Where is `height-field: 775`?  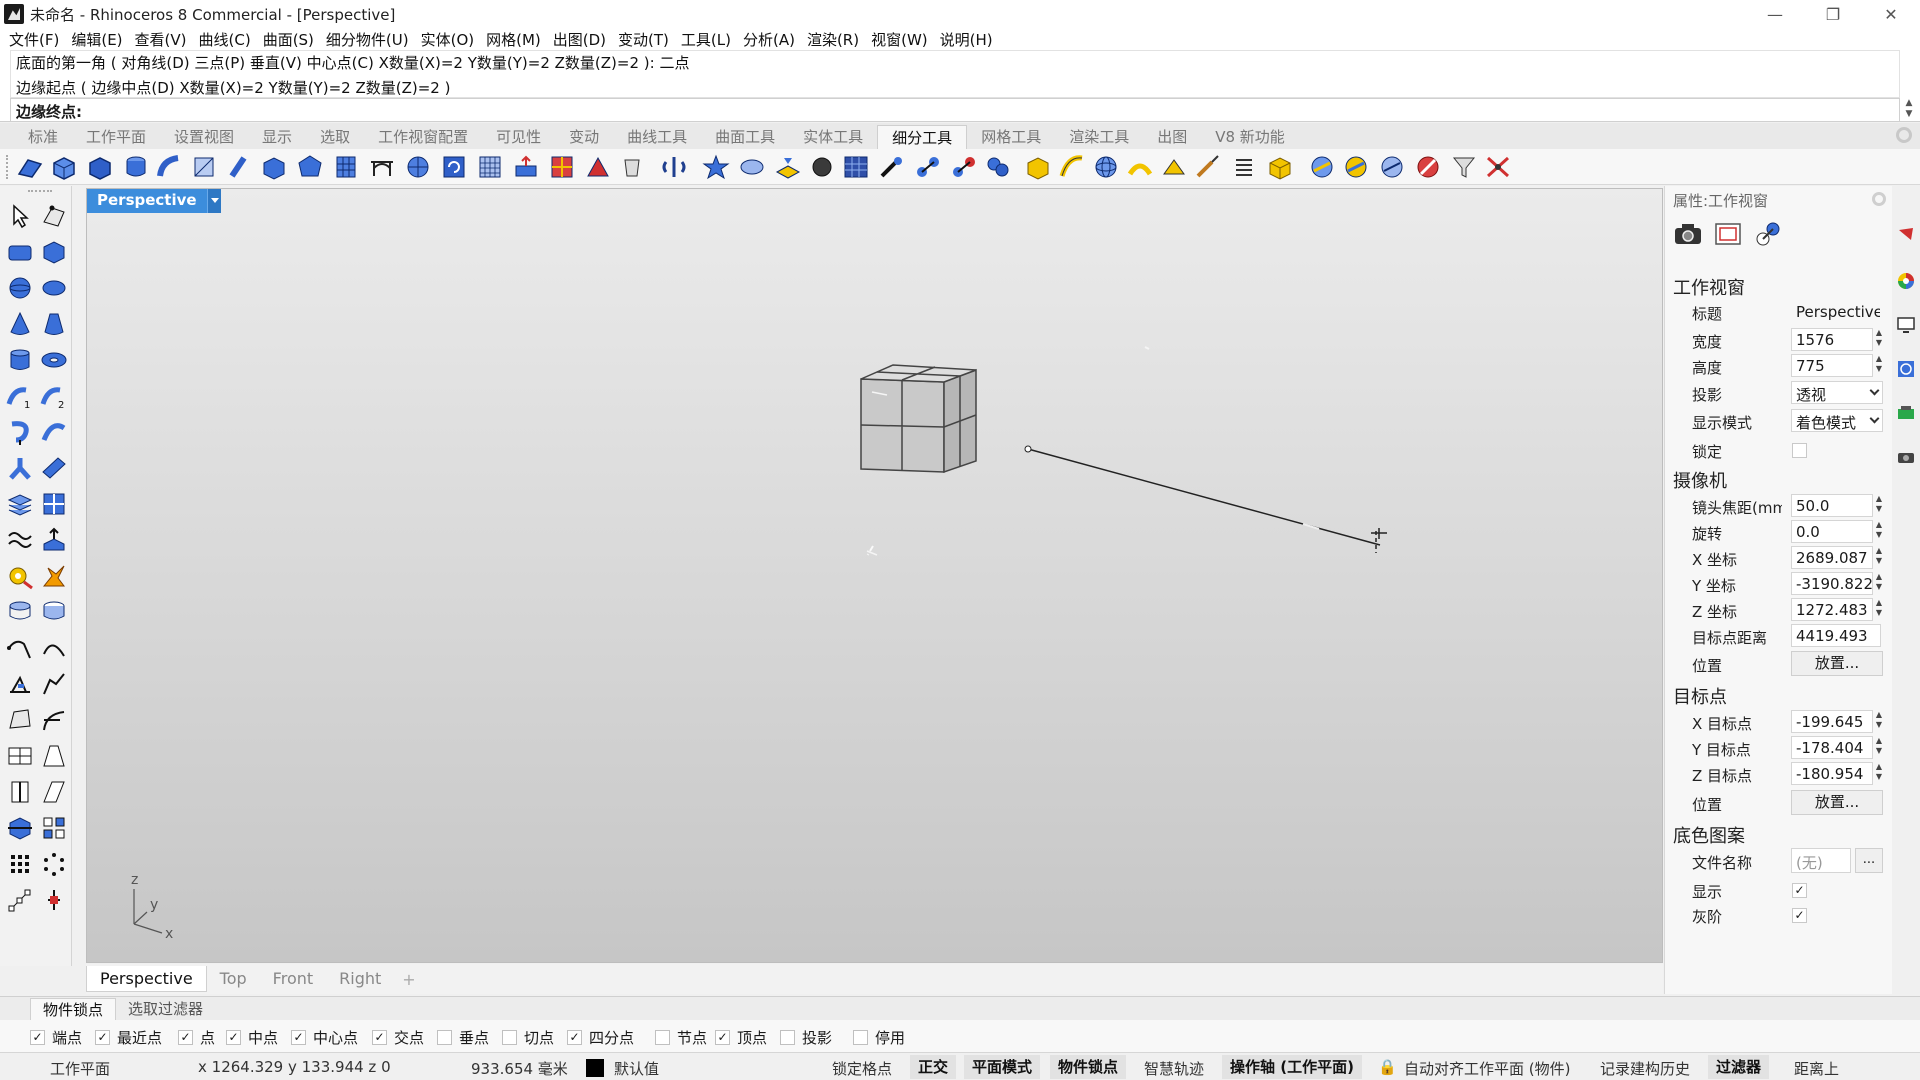
height-field: 775 is located at coordinates (1832, 365).